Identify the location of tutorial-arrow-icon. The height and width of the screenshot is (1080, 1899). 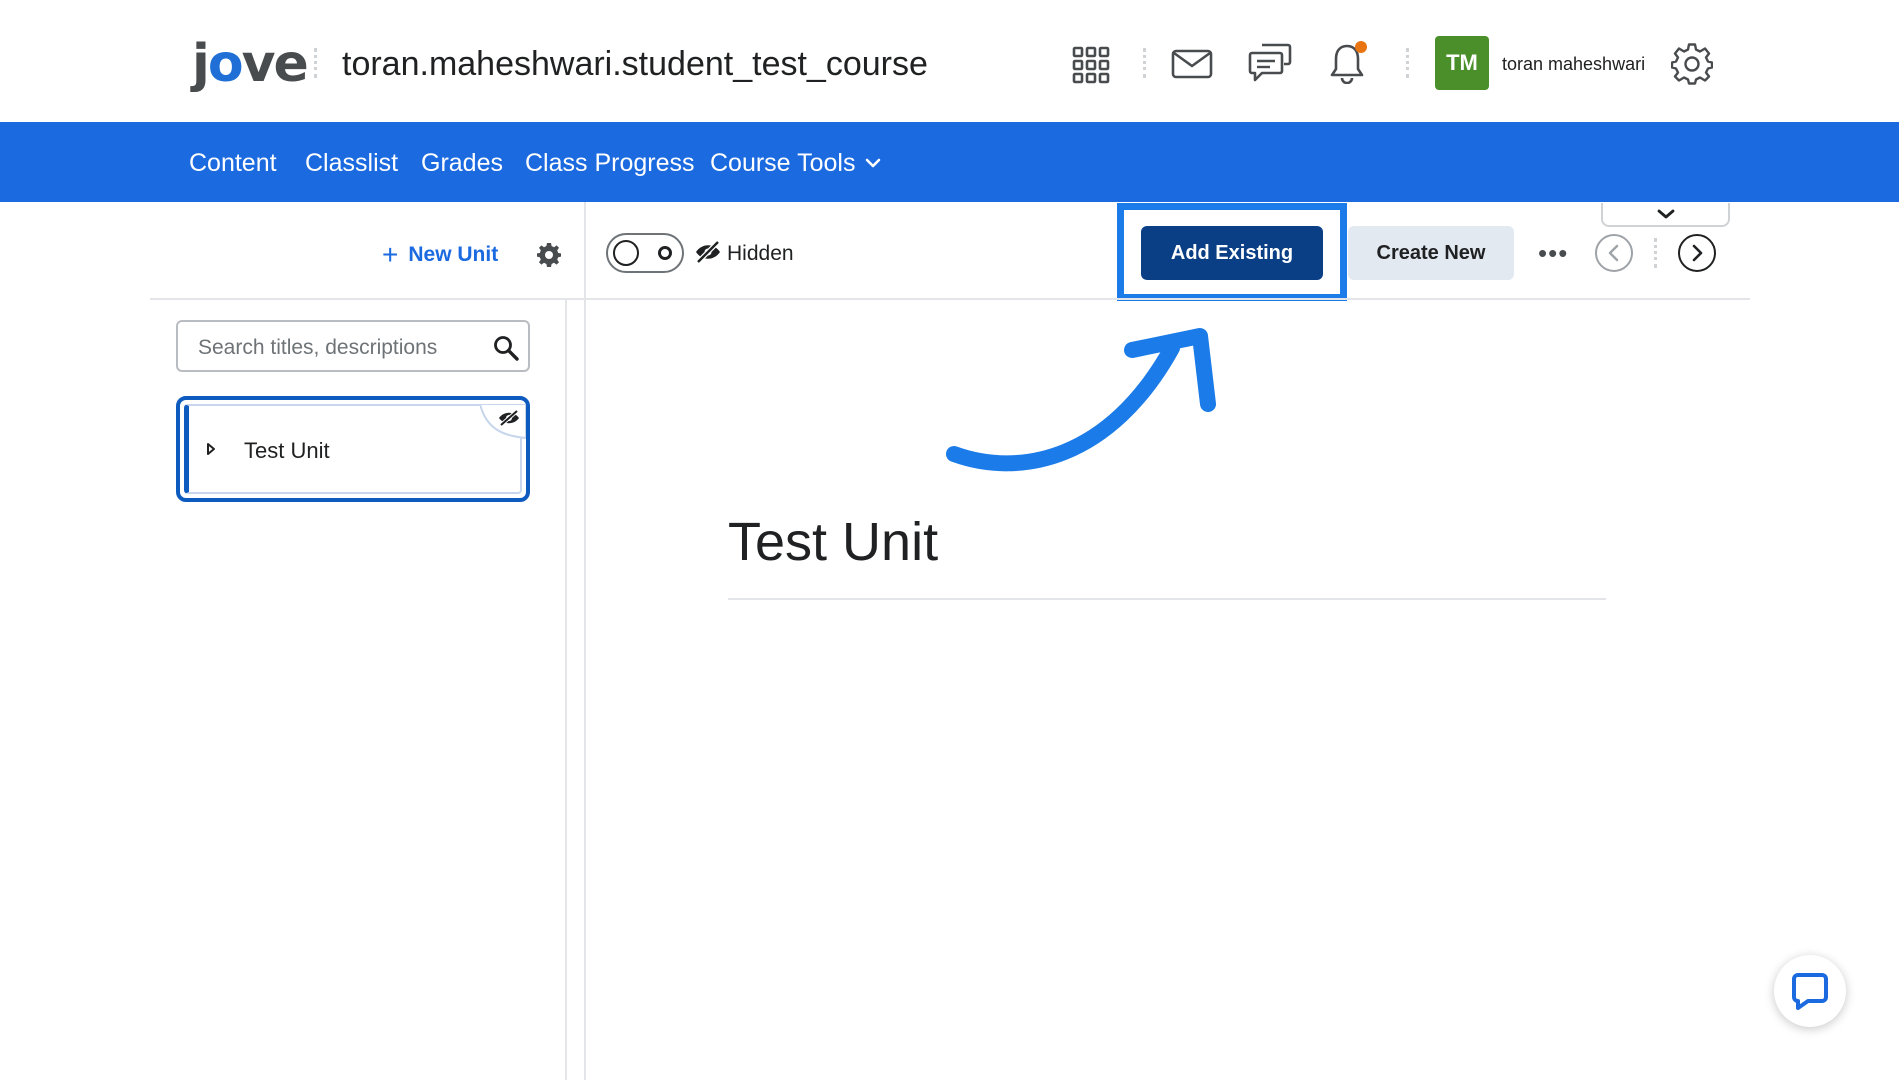
(1081, 400).